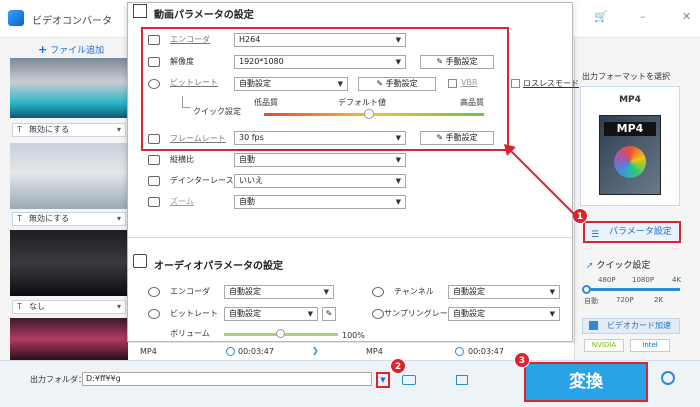 Image resolution: width=700 pixels, height=407 pixels. I want to click on convert-button: 変換, so click(586, 382).